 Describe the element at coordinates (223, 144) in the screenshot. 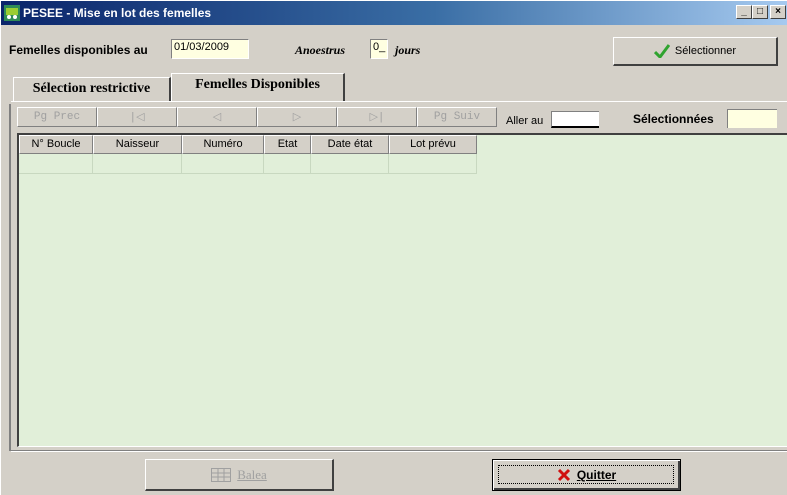

I see `column-header-numero: Numéro` at that location.